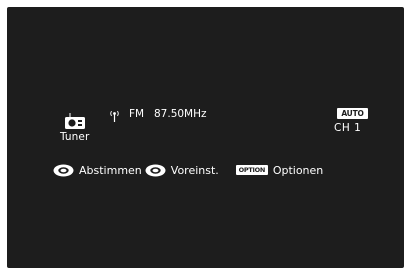 The width and height of the screenshot is (411, 275). What do you see at coordinates (348, 128) in the screenshot?
I see `preset-channel: CH 1` at bounding box center [348, 128].